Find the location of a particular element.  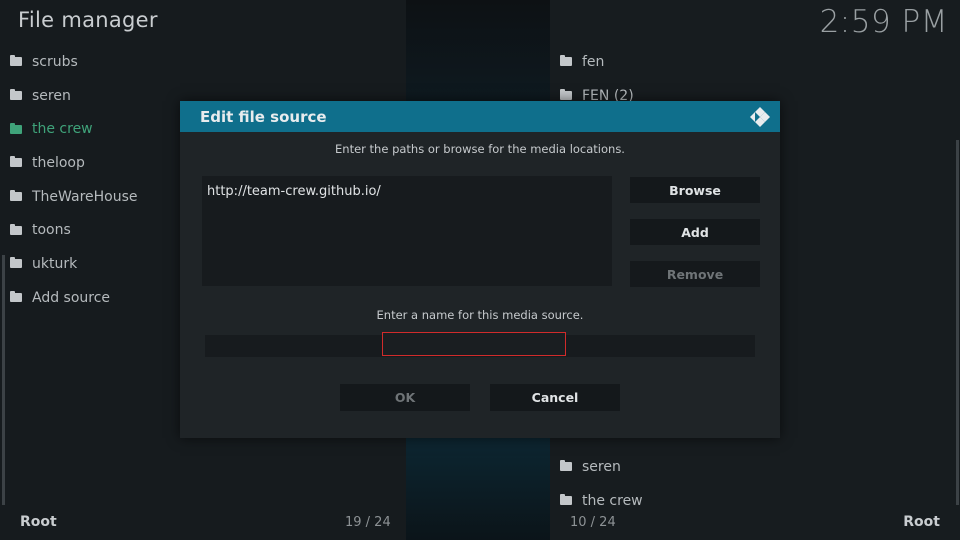

clock: 2:59 PM is located at coordinates (883, 22).